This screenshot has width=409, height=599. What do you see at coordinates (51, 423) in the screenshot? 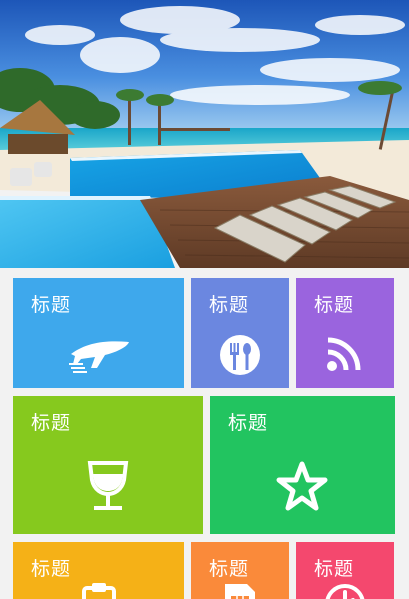
I see `tile-drinks-label: 标题` at bounding box center [51, 423].